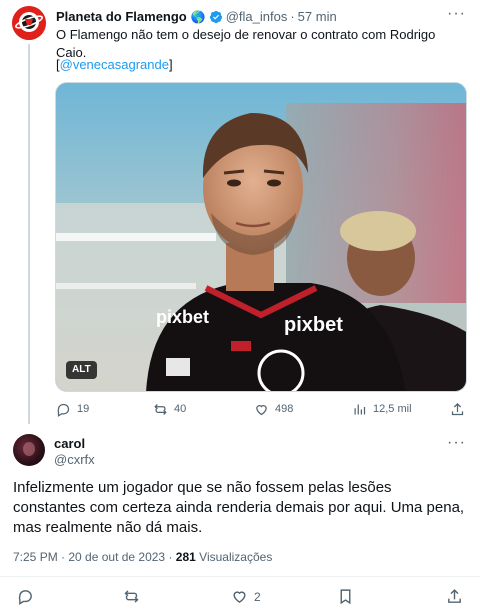 The image size is (480, 614). I want to click on views-label: Visualizações, so click(236, 557).